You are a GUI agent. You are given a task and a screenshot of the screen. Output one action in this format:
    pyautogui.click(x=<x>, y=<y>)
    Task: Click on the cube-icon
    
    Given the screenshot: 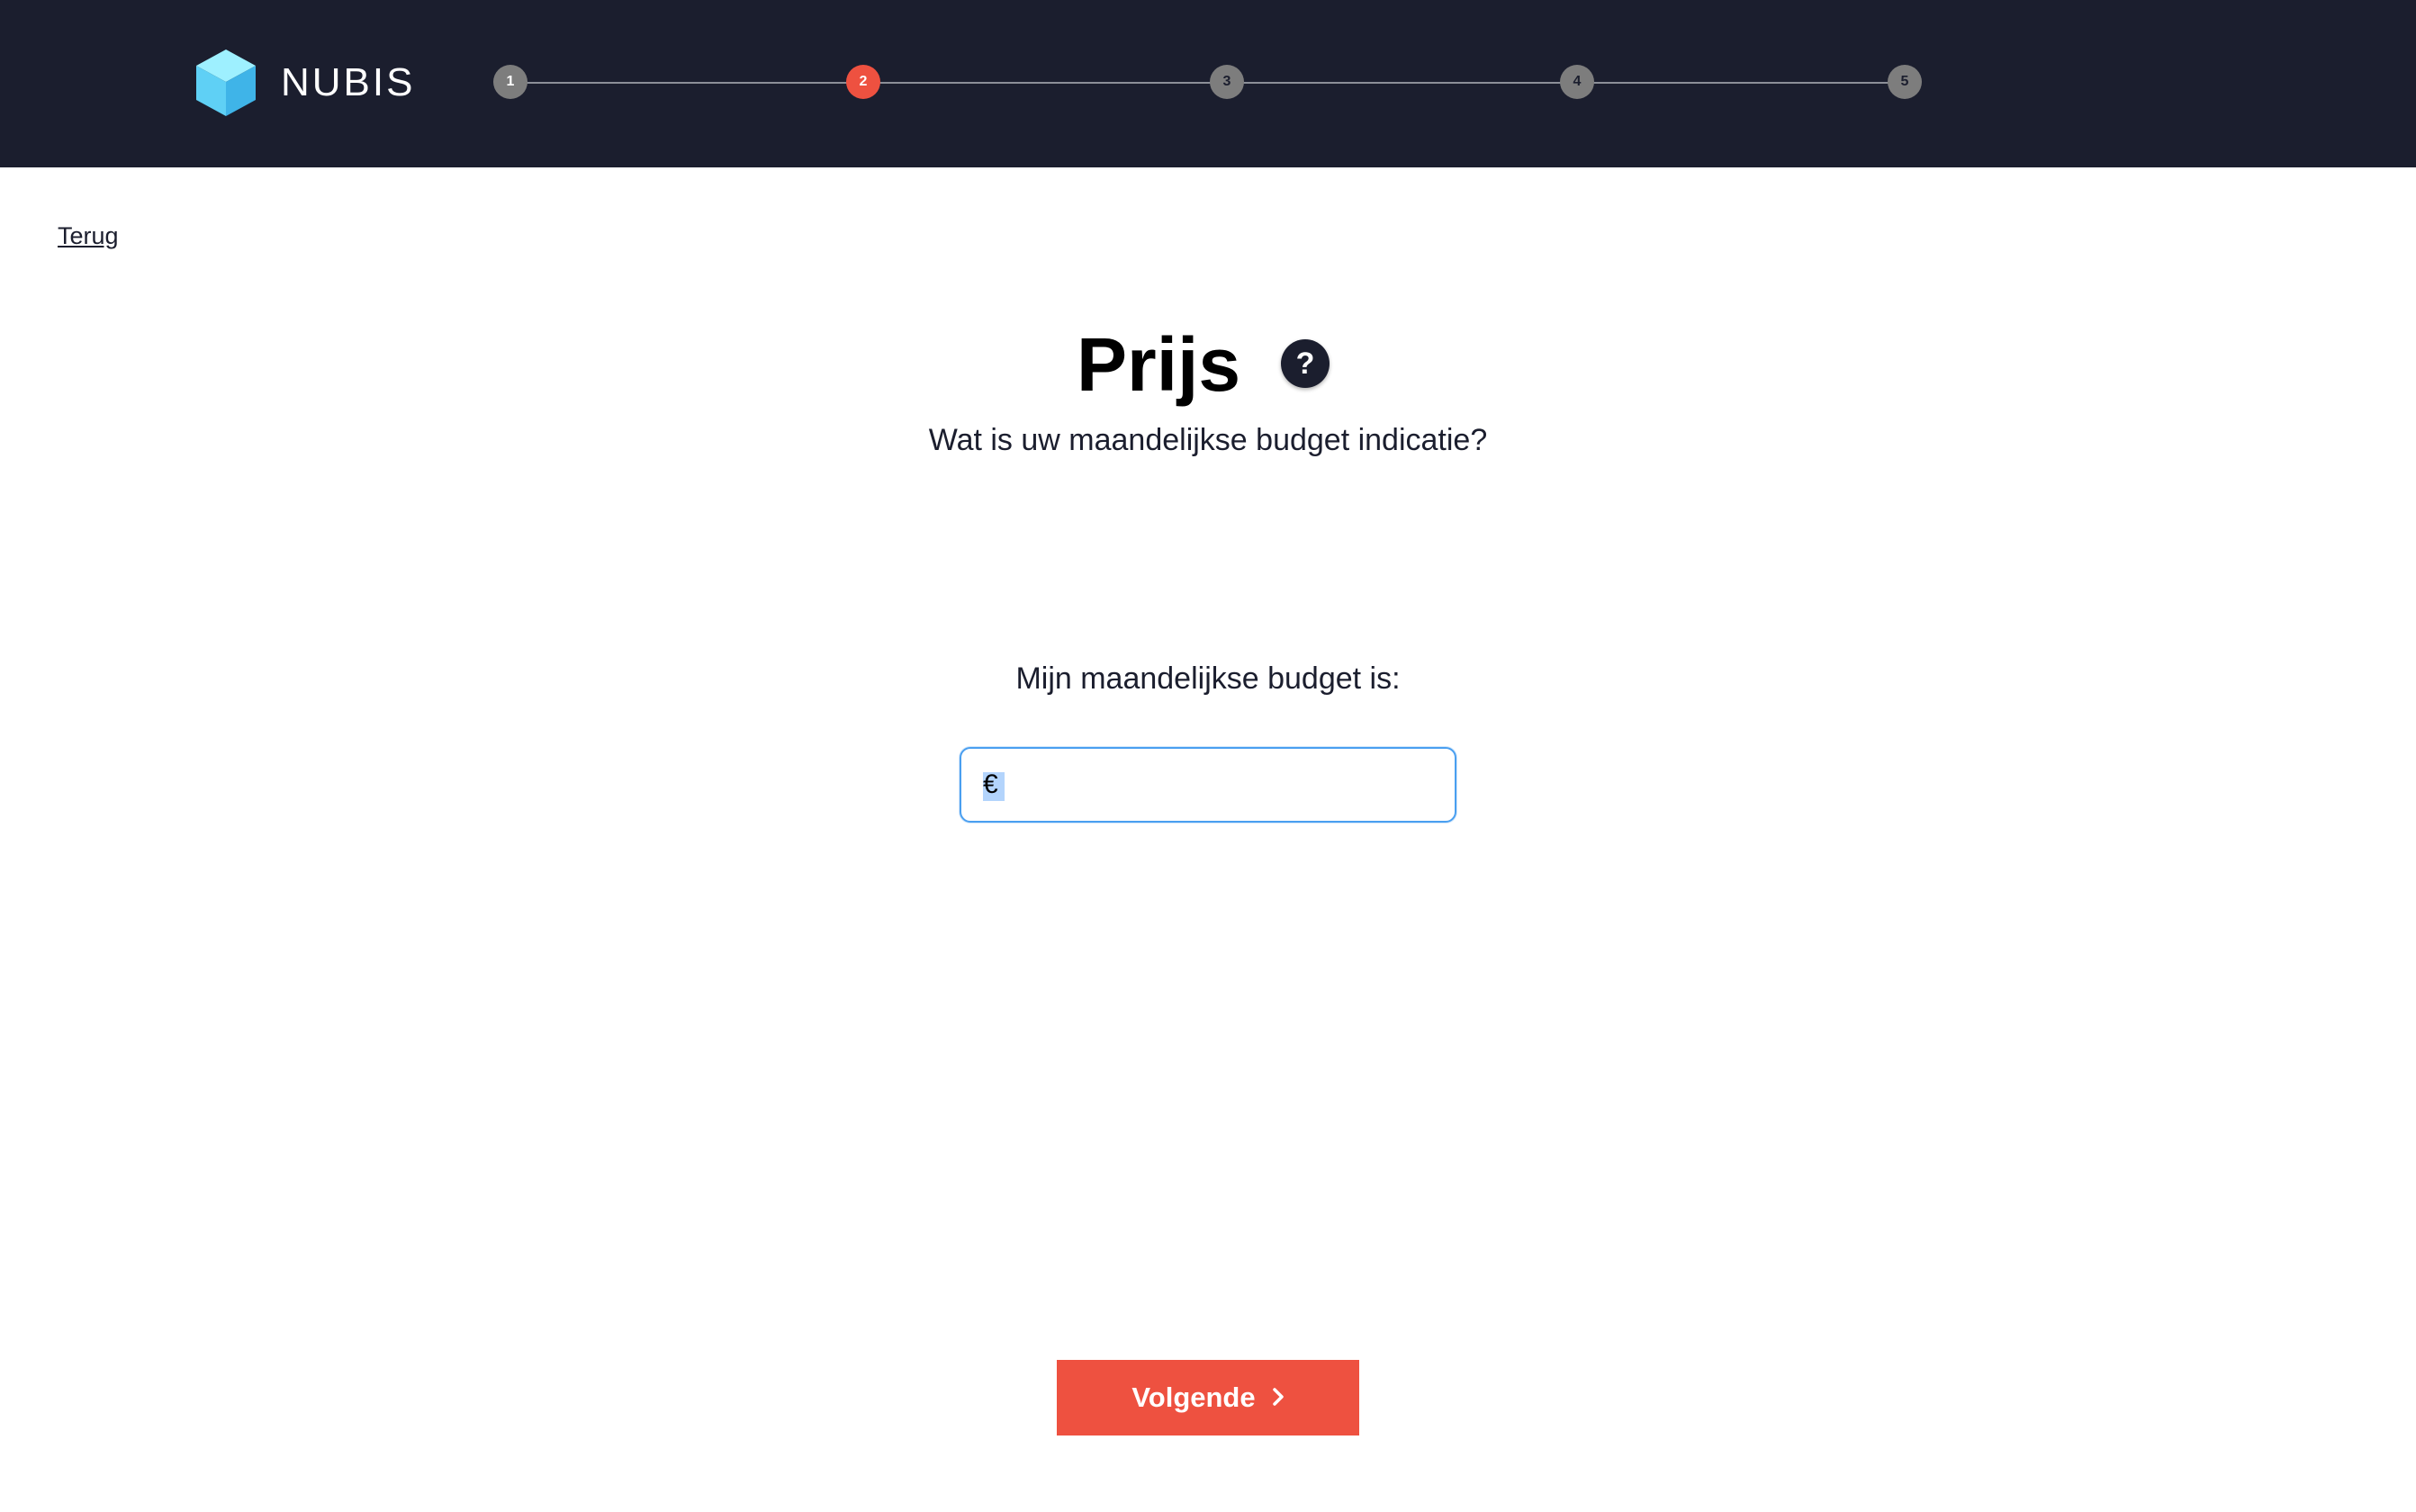 What is the action you would take?
    pyautogui.click(x=226, y=83)
    